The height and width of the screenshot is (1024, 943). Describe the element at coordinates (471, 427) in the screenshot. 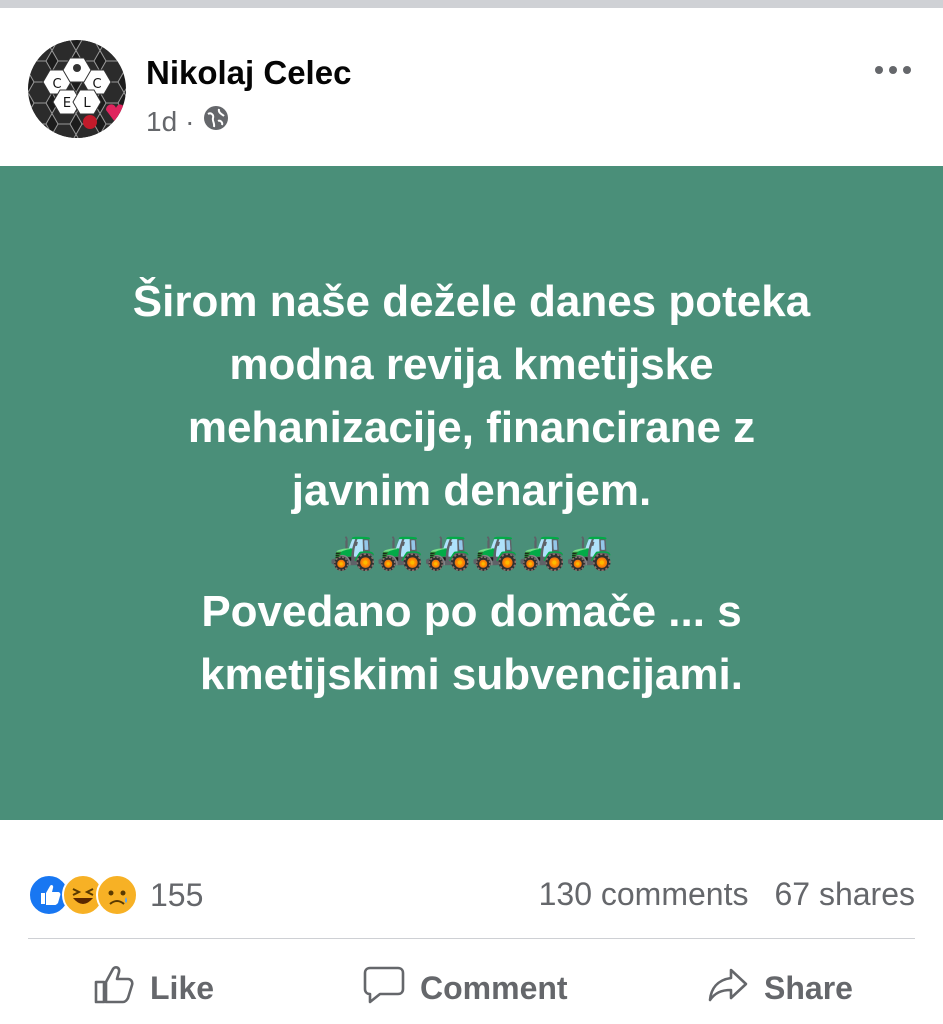

I see `post-text-line: mehanizacije, financirane z` at that location.